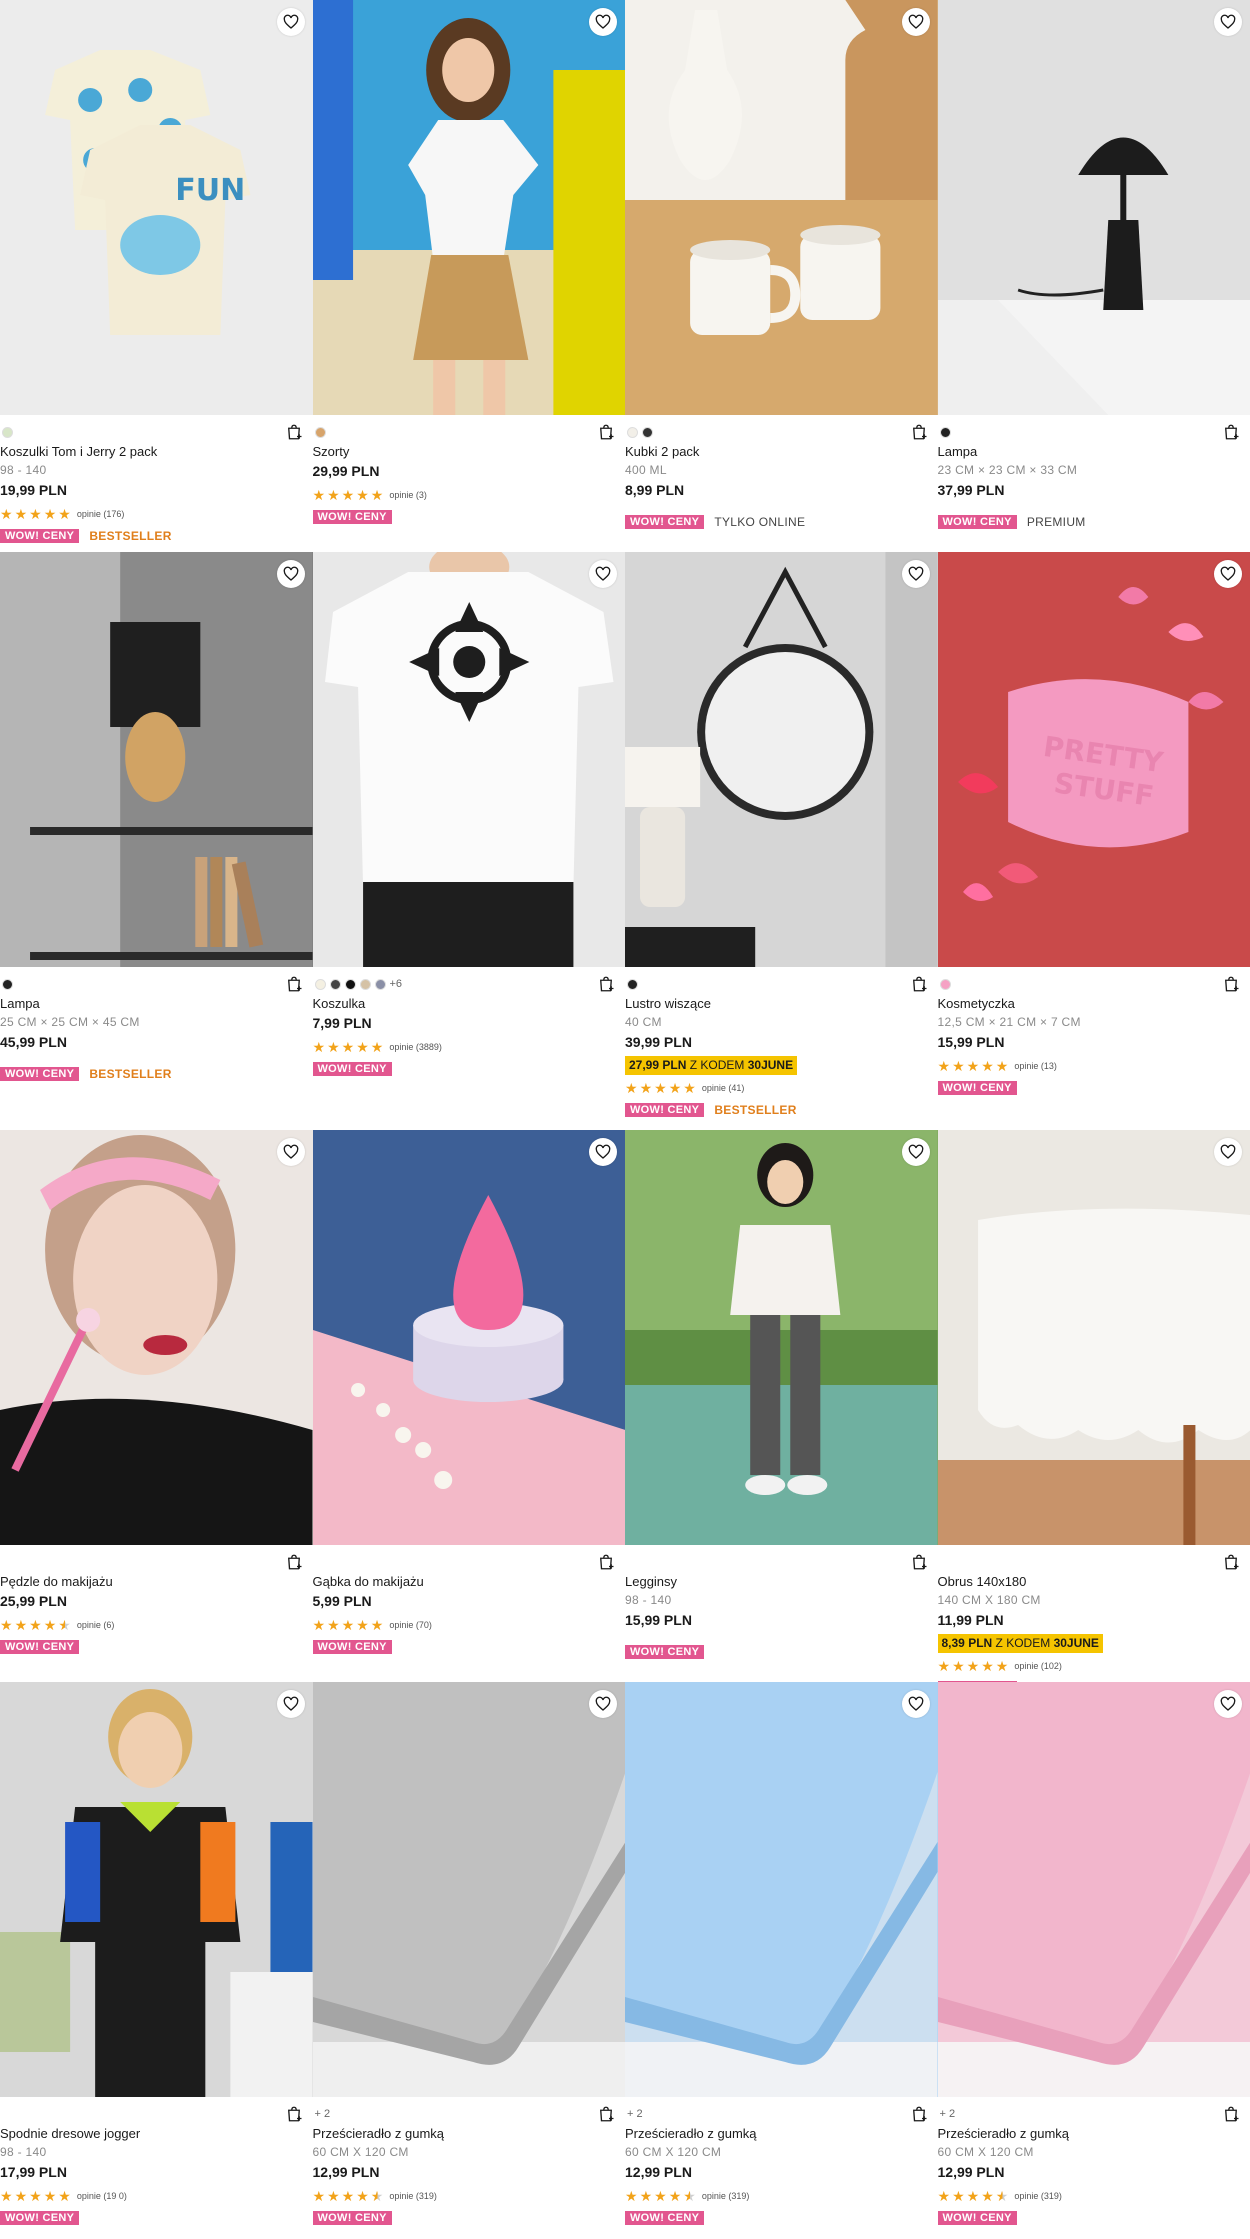 This screenshot has width=1250, height=2239. Describe the element at coordinates (156, 2196) in the screenshot. I see `rating: ★ ★ ★ ★ ★ opinie (19 0)` at that location.